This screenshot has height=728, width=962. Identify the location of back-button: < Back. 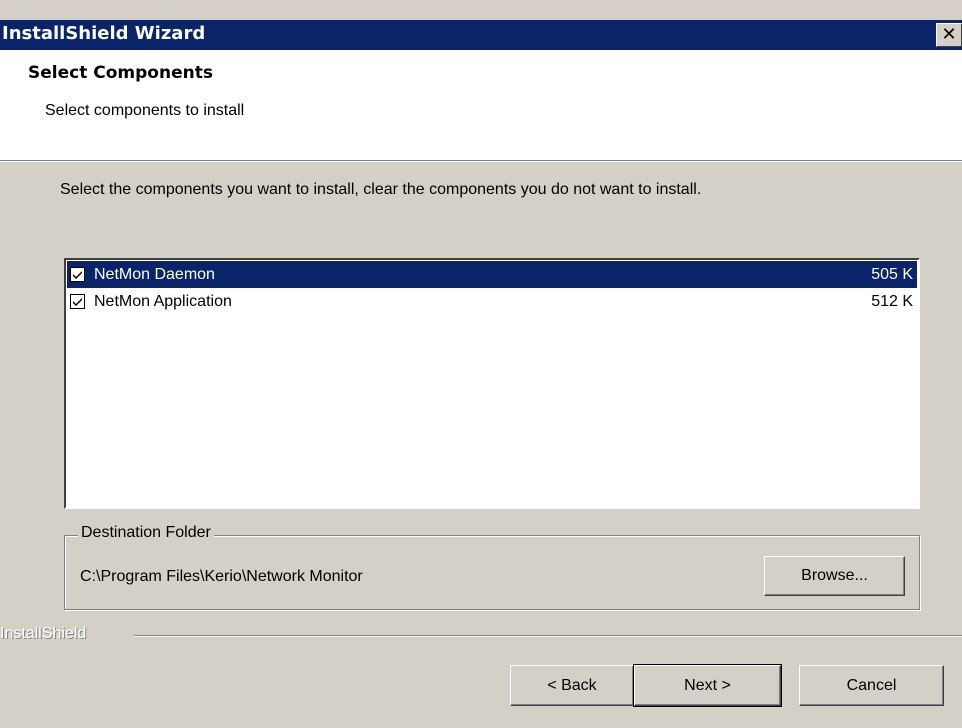
(572, 685).